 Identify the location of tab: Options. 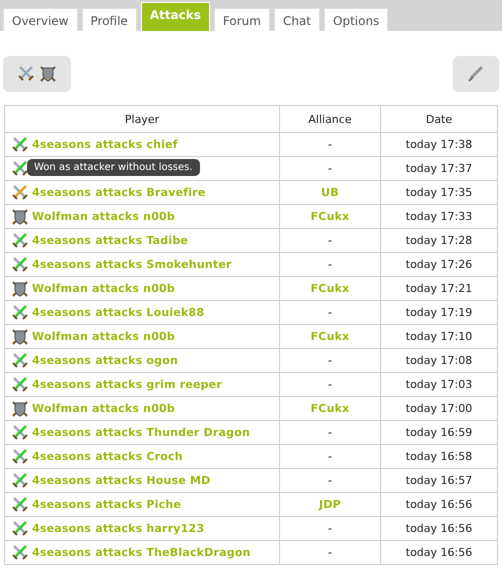
(356, 19).